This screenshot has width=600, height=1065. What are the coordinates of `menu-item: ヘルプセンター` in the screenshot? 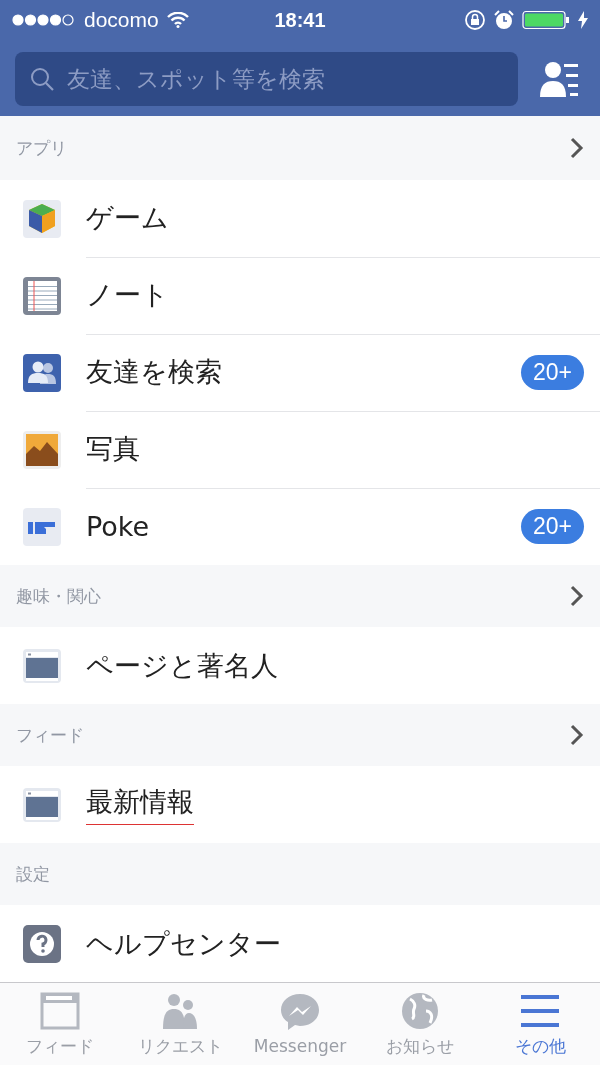 It's located at (300, 944).